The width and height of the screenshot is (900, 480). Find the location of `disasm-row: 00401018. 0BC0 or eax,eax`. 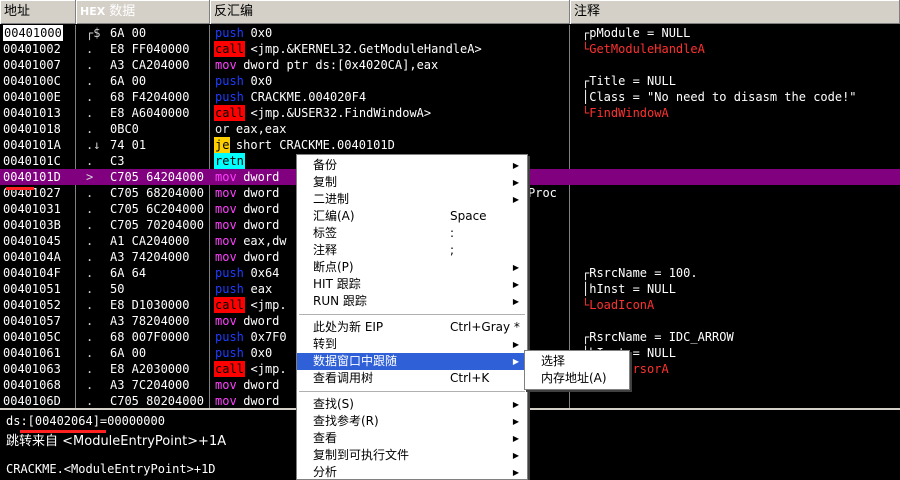

disasm-row: 00401018. 0BC0 or eax,eax is located at coordinates (450, 129).